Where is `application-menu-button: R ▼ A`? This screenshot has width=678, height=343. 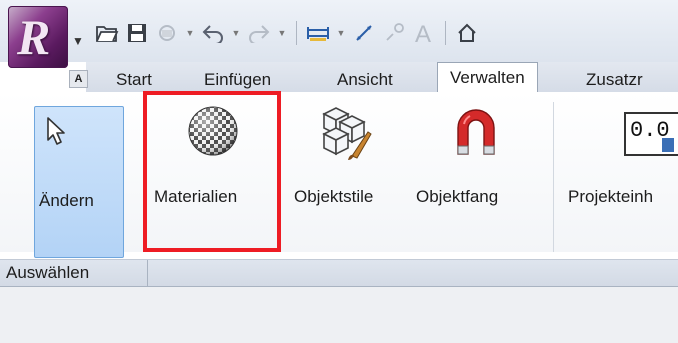 application-menu-button: R ▼ A is located at coordinates (47, 46).